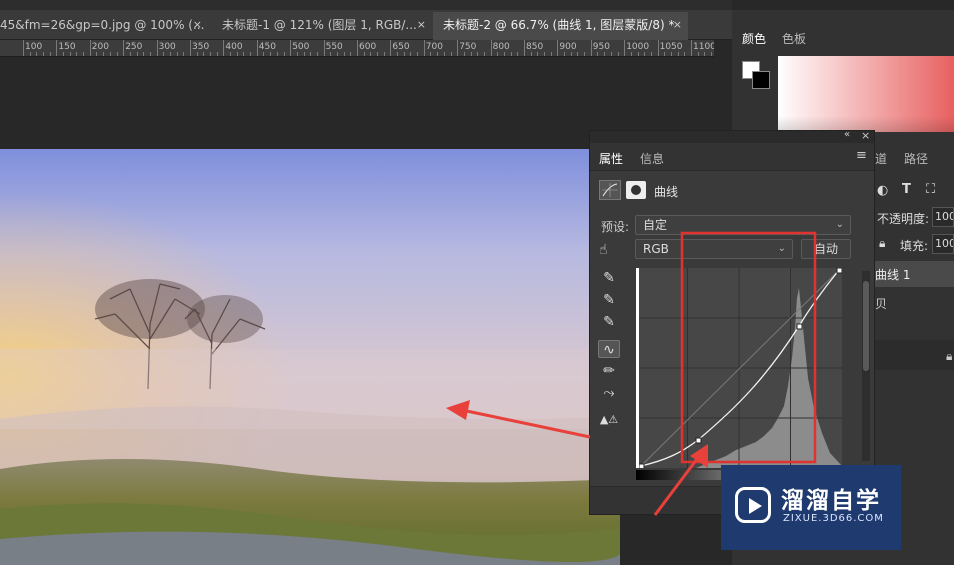  I want to click on highlight-rect, so click(748, 347).